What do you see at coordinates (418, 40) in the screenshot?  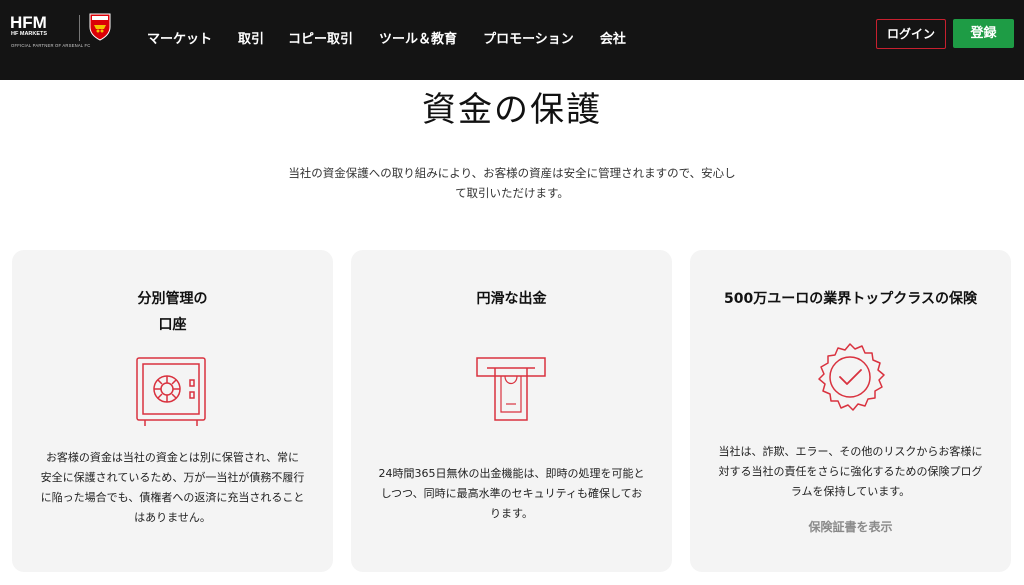 I see `nav-item-tools-education: ツール＆教育` at bounding box center [418, 40].